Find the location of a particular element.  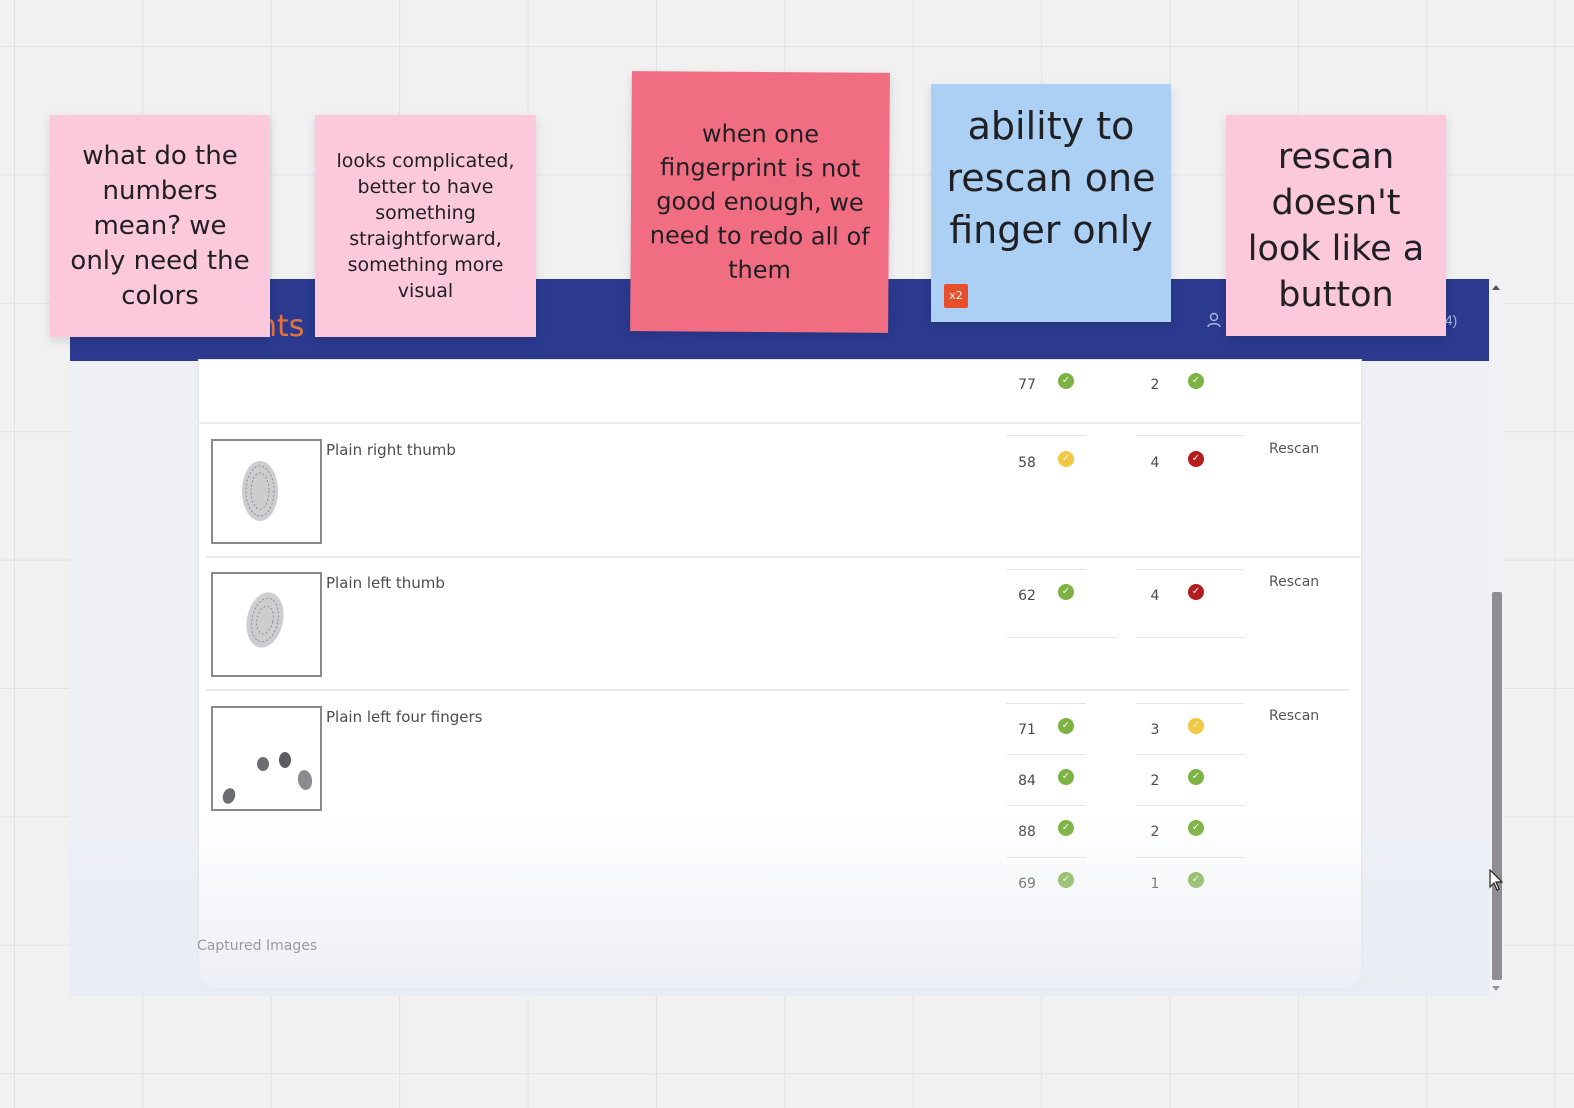

quality-score: 71 is located at coordinates (1027, 730).